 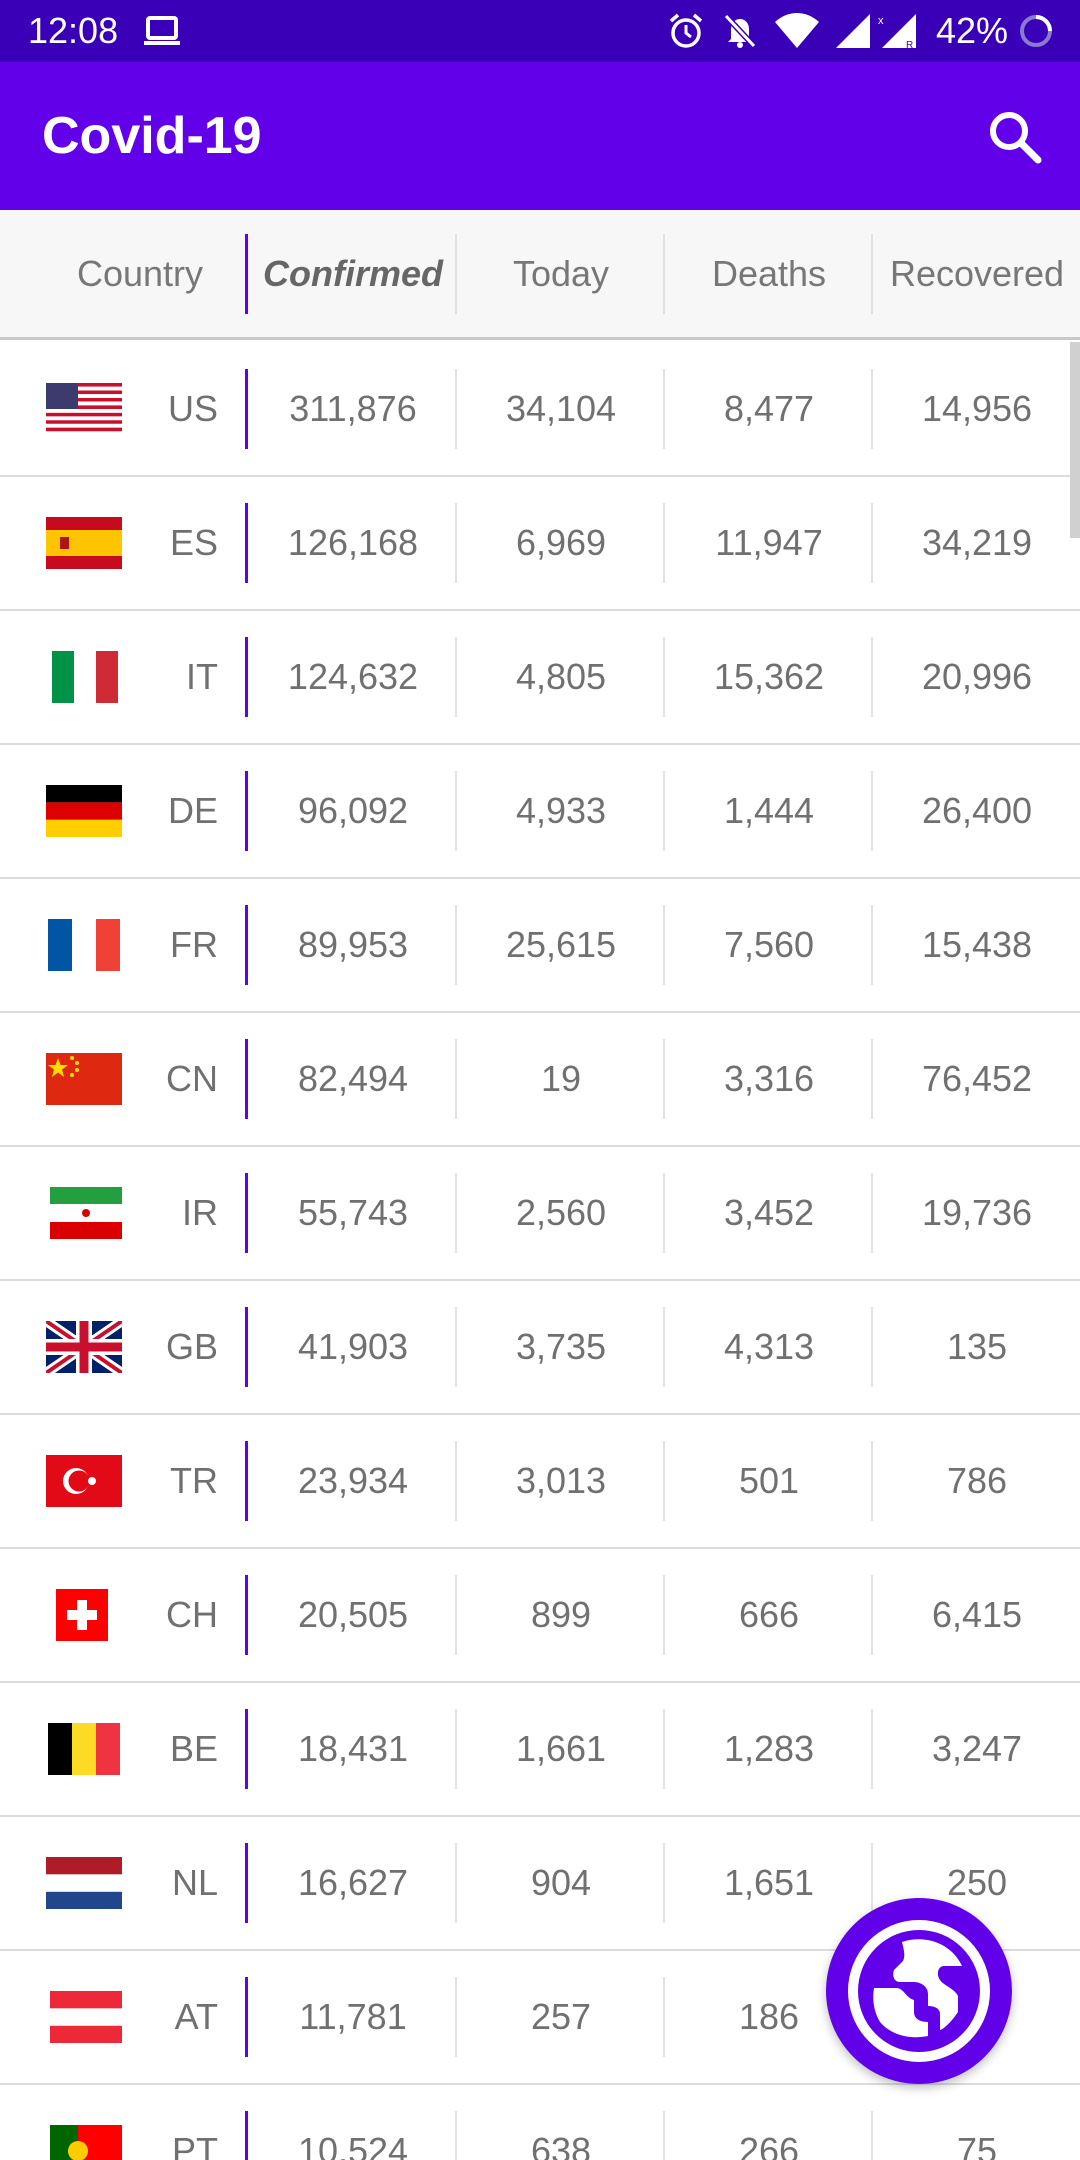 I want to click on flag-nl-icon, so click(x=84, y=1883).